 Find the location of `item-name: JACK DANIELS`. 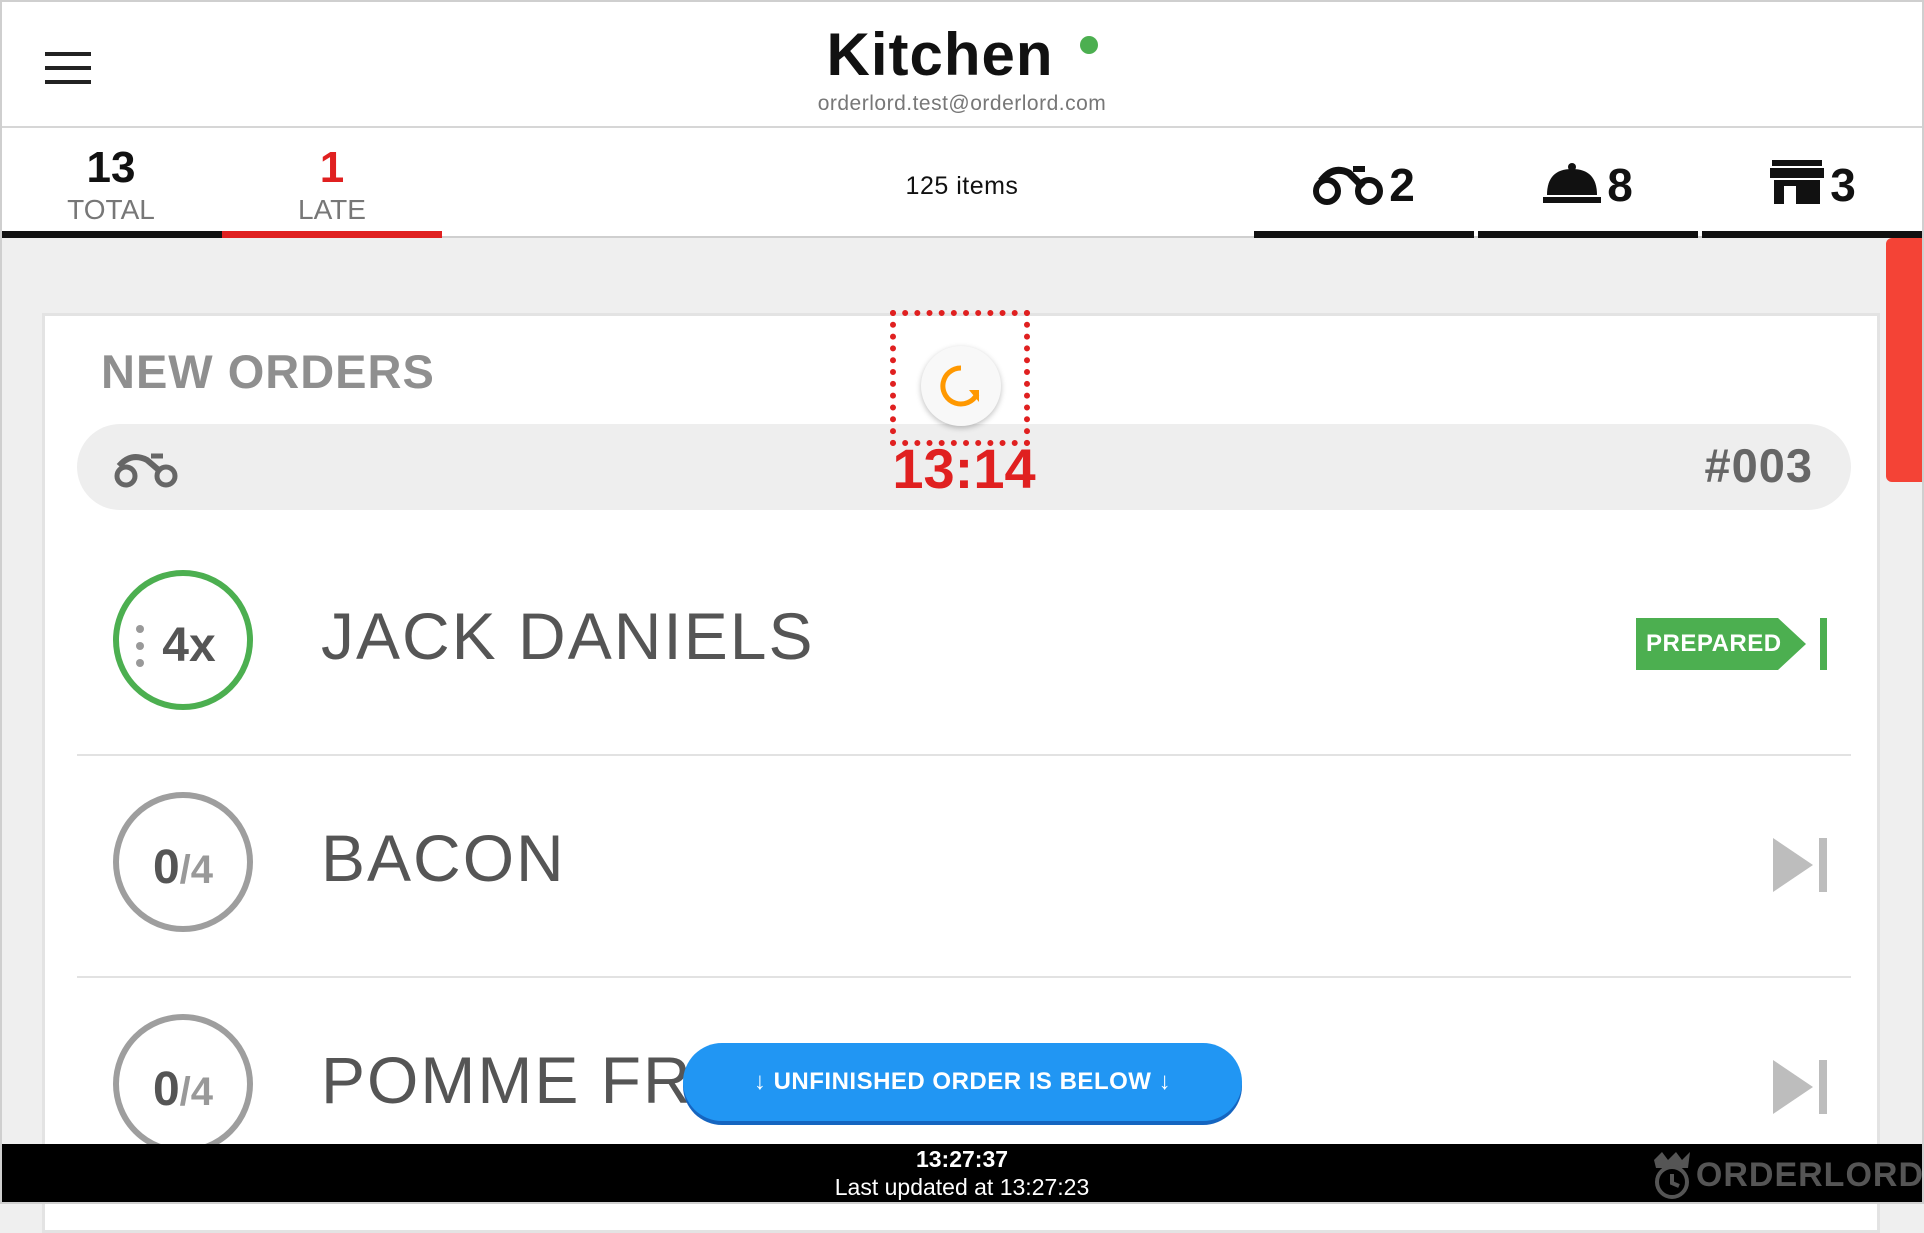

item-name: JACK DANIELS is located at coordinates (568, 636).